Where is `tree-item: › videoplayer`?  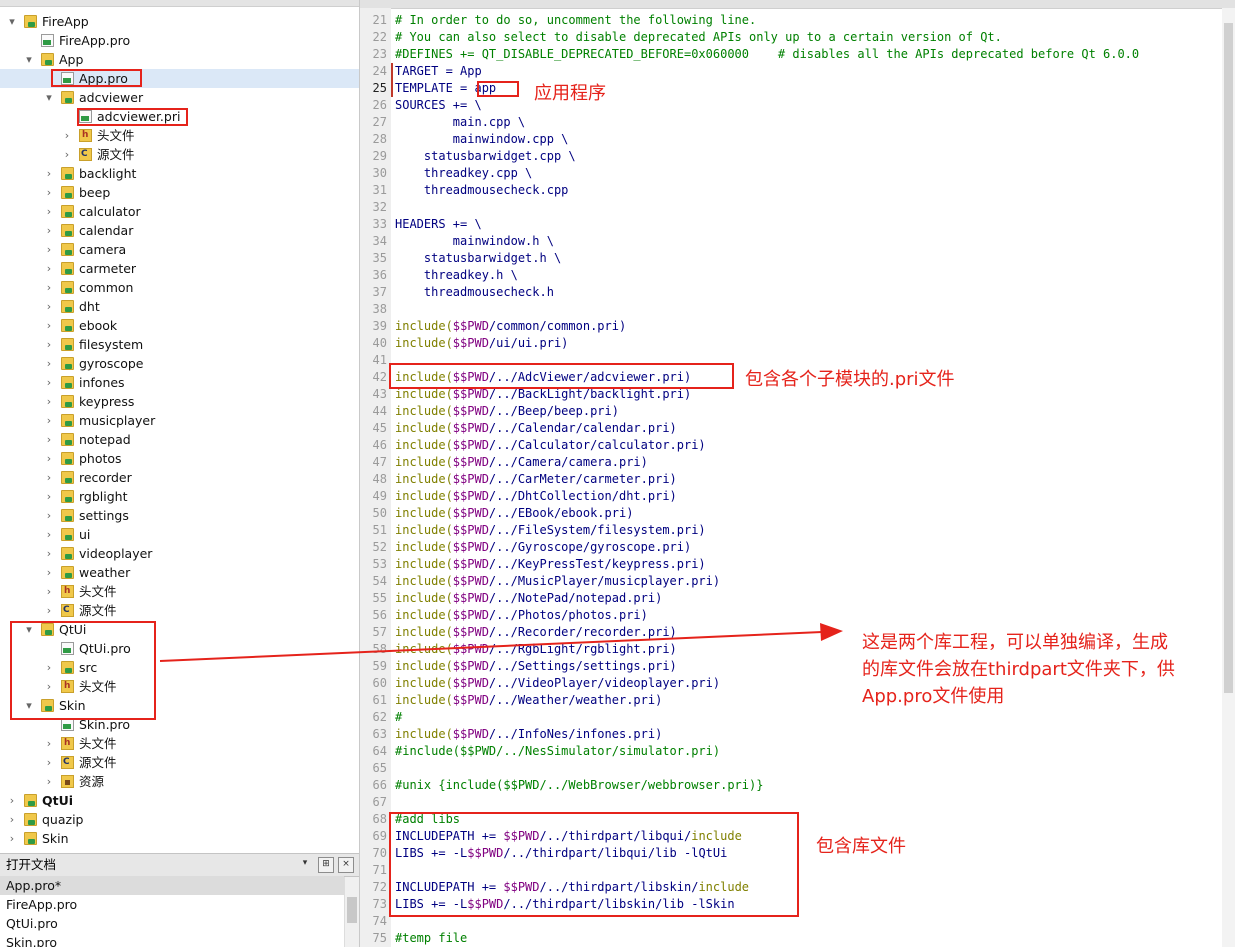 tree-item: › videoplayer is located at coordinates (179, 553).